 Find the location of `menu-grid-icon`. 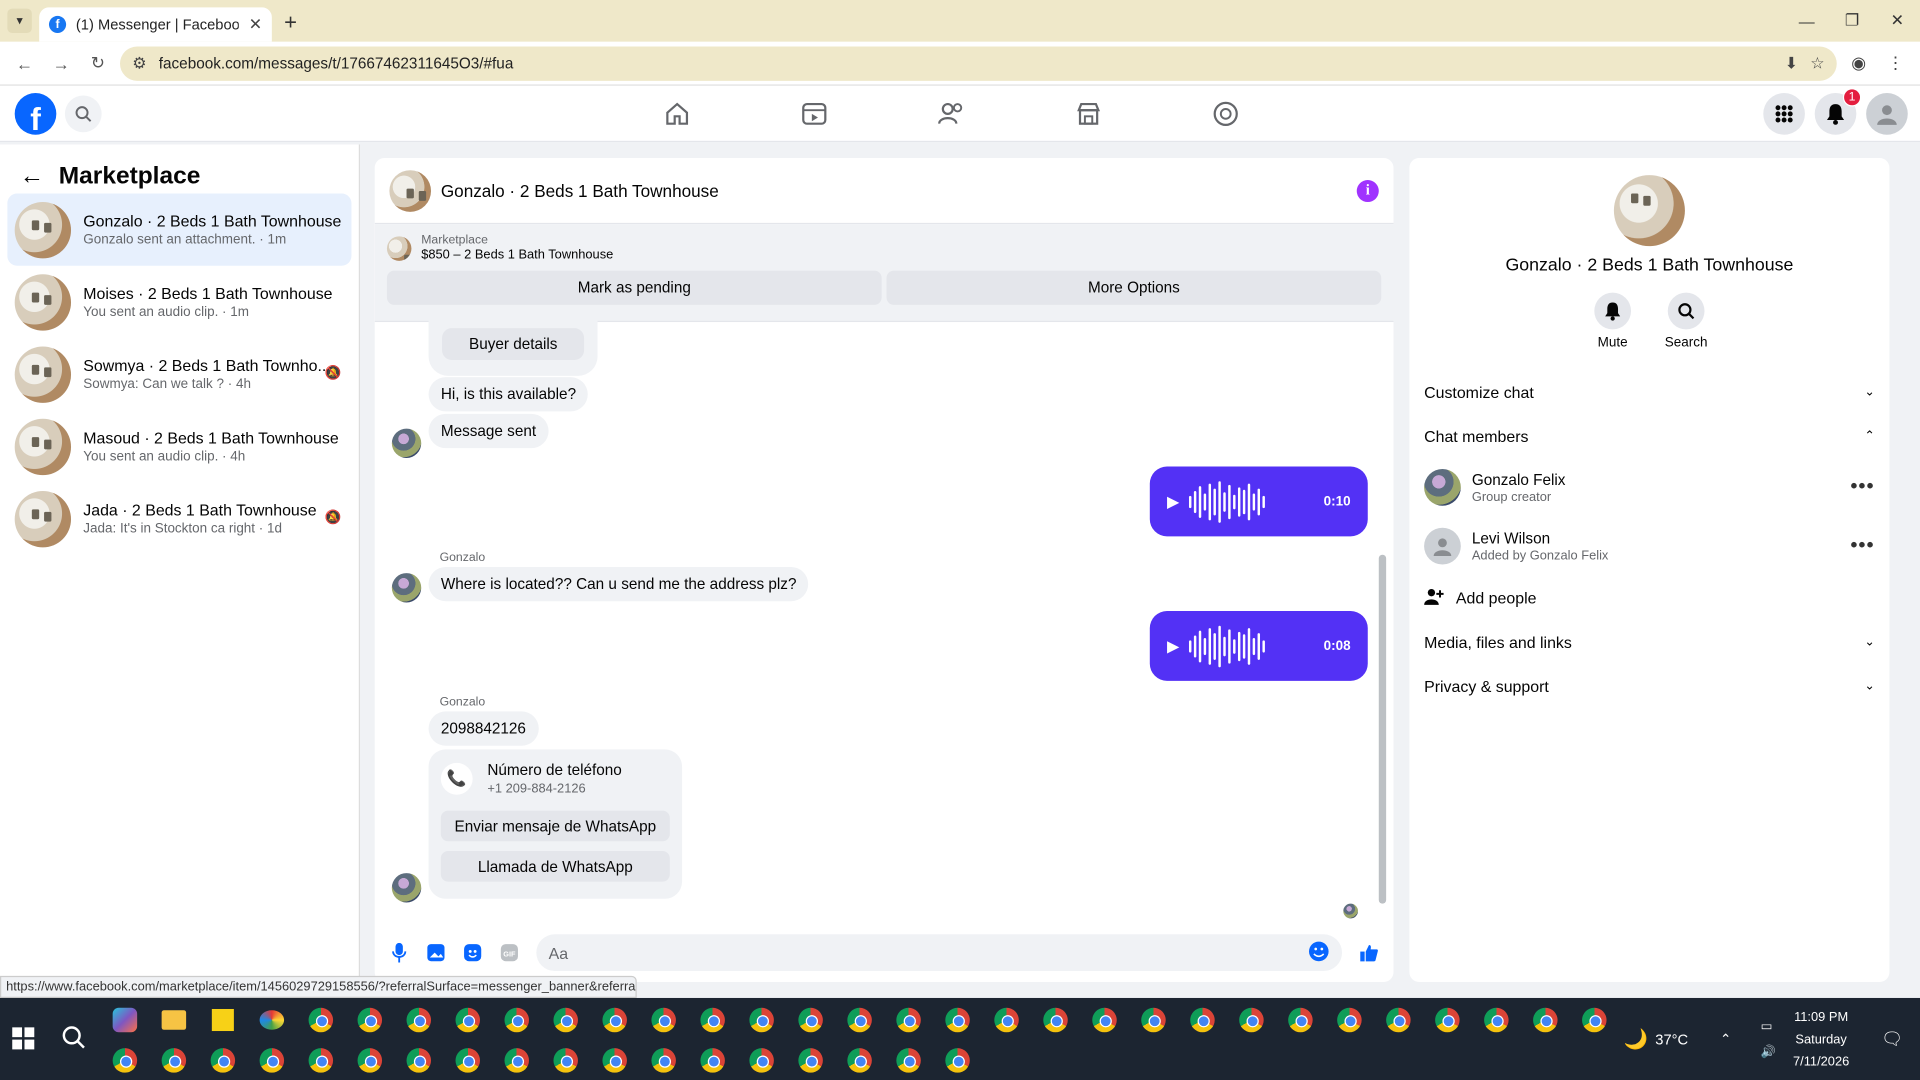

menu-grid-icon is located at coordinates (1784, 114).